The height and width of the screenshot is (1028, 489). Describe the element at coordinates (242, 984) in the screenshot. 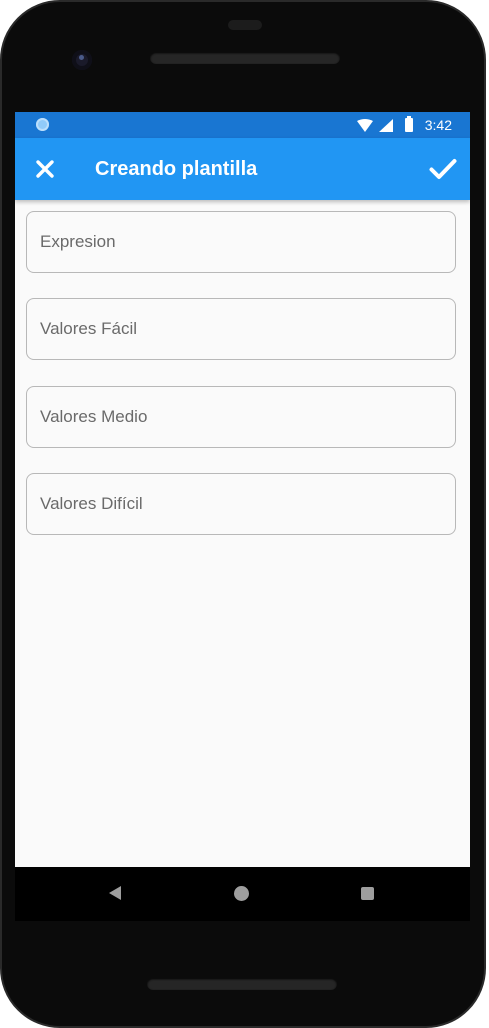

I see `bottom-speaker` at that location.